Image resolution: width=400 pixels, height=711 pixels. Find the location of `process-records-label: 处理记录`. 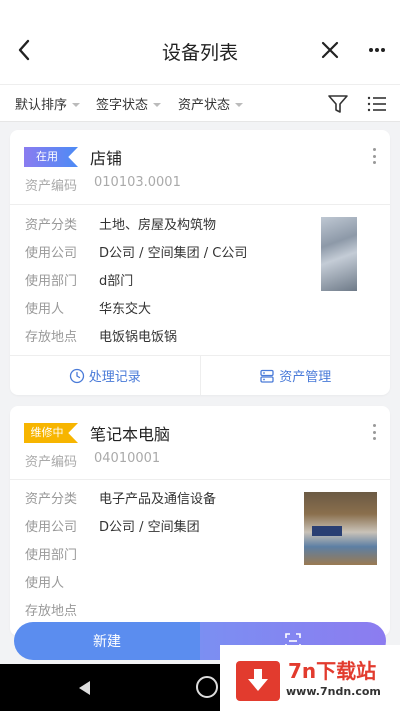

process-records-label: 处理记录 is located at coordinates (114, 377).